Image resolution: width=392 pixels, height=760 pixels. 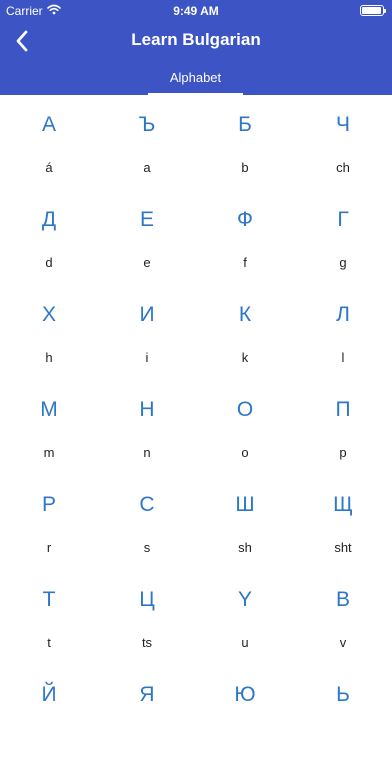 I want to click on transliteration: r, so click(x=49, y=547).